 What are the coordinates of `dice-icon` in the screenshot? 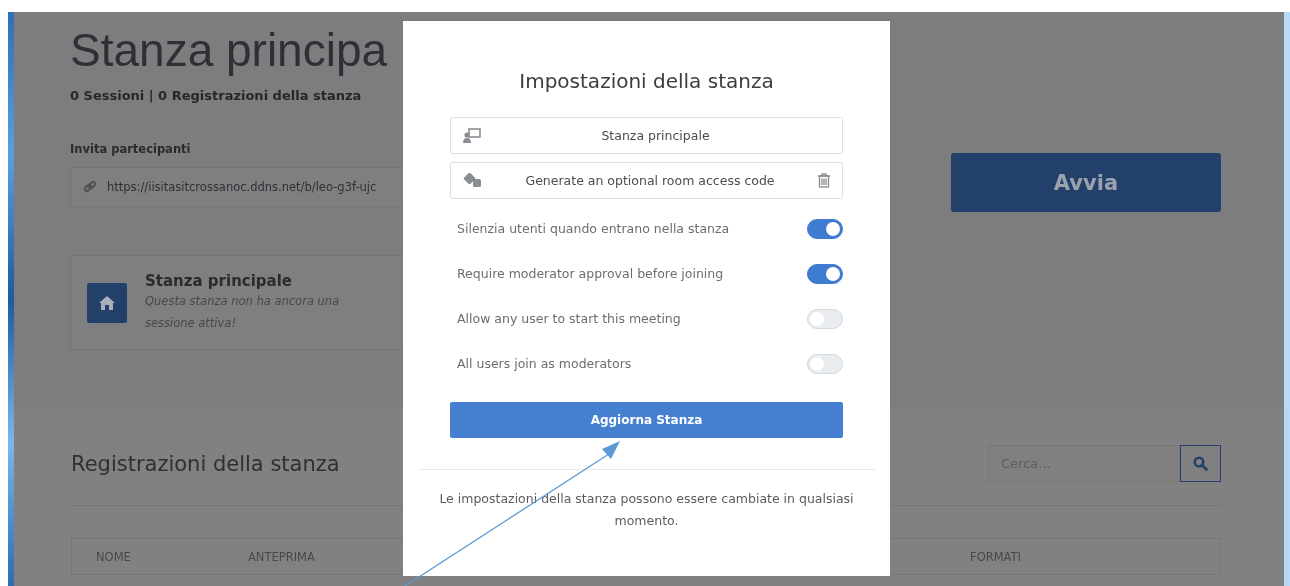 It's located at (472, 180).